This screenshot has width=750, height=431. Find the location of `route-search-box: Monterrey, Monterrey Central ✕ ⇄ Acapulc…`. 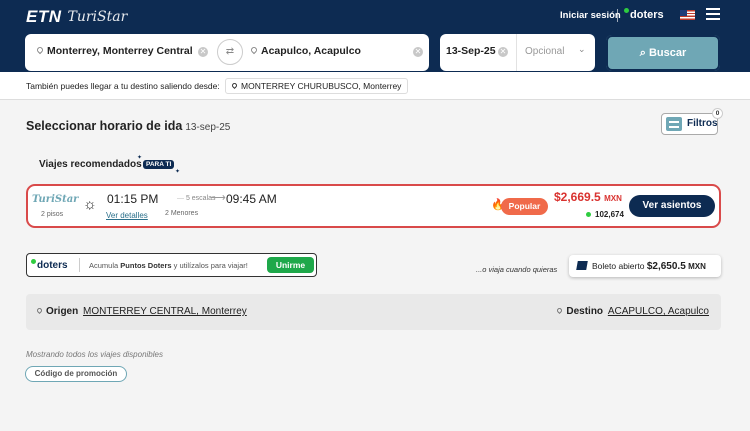

route-search-box: Monterrey, Monterrey Central ✕ ⇄ Acapulc… is located at coordinates (227, 52).